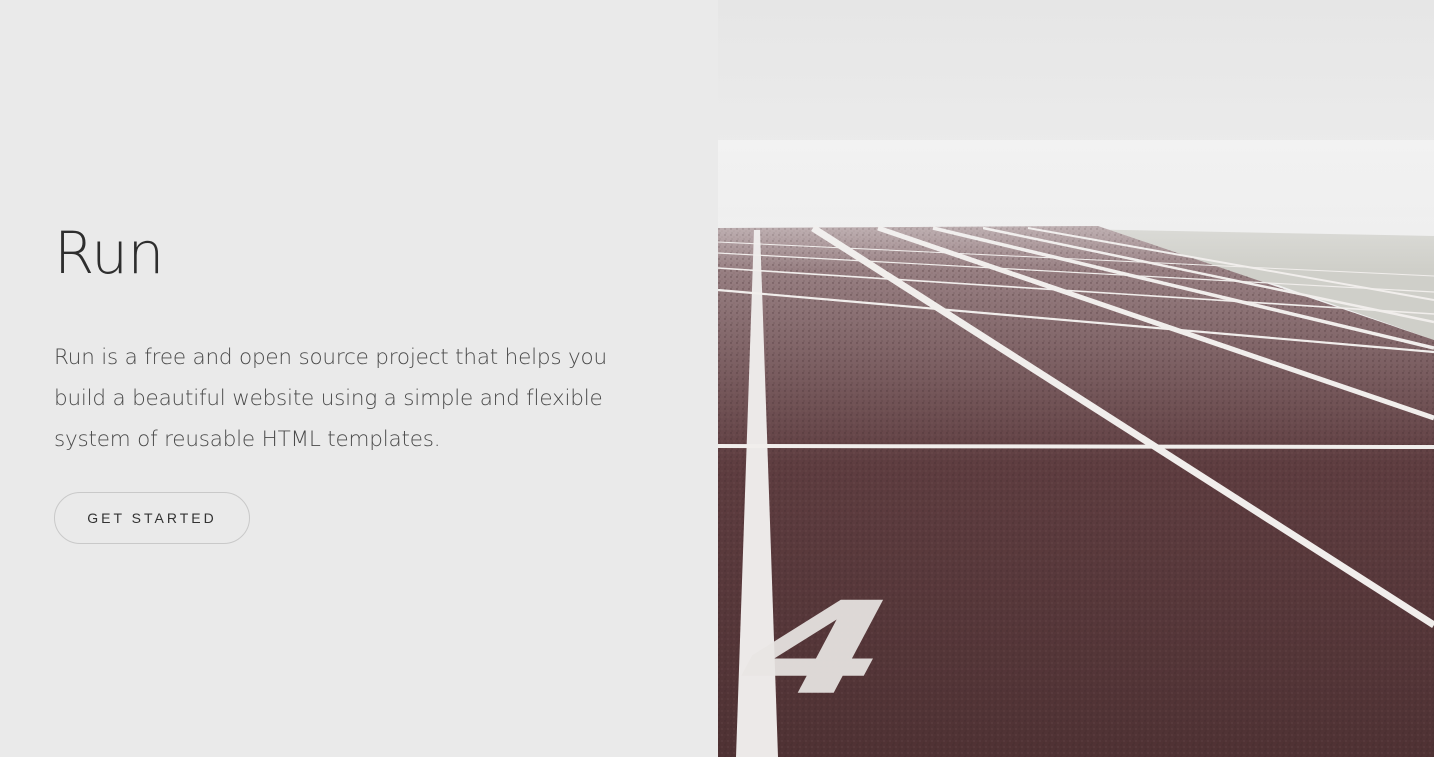 The height and width of the screenshot is (757, 1434). I want to click on get-started-button: GET STARTED, so click(152, 518).